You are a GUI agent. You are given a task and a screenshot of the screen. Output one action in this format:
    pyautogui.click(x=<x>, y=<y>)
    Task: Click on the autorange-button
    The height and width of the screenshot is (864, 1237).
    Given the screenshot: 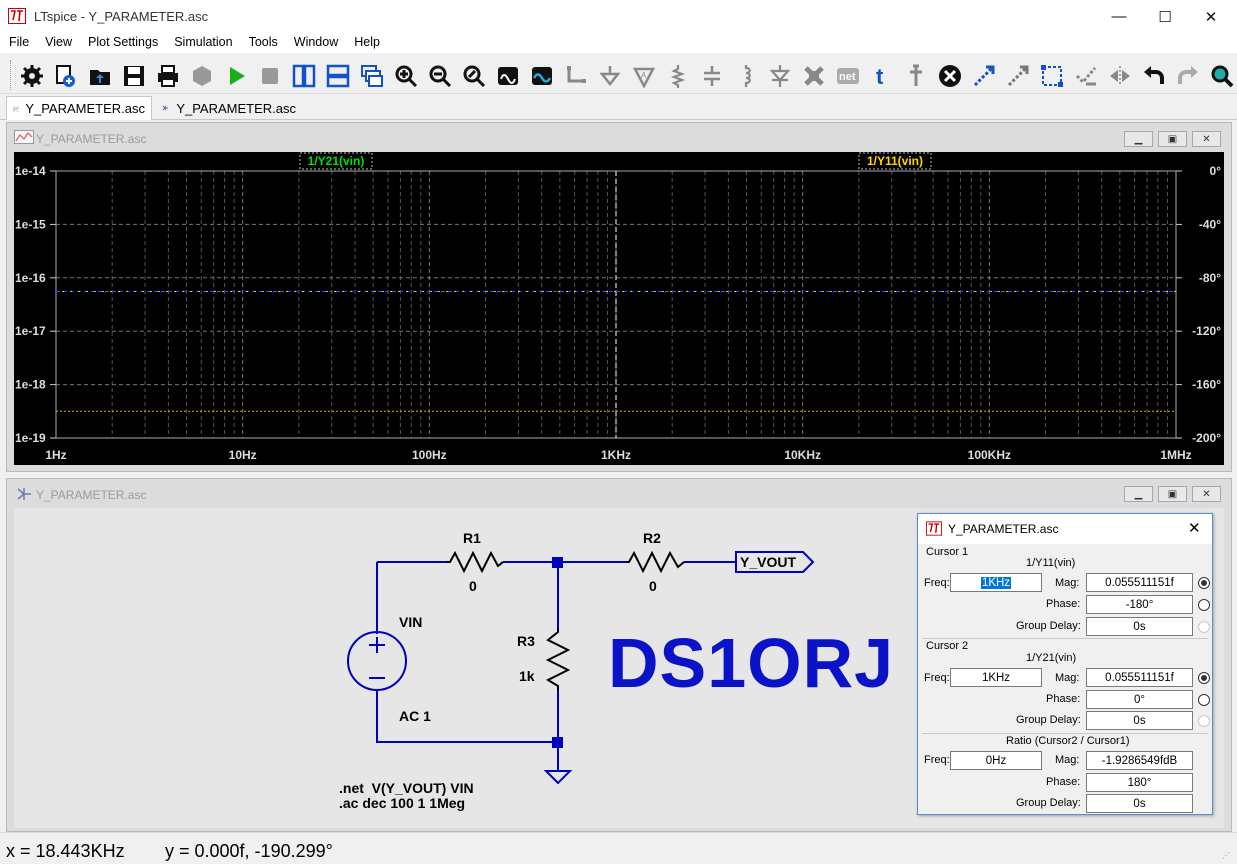 What is the action you would take?
    pyautogui.click(x=508, y=76)
    